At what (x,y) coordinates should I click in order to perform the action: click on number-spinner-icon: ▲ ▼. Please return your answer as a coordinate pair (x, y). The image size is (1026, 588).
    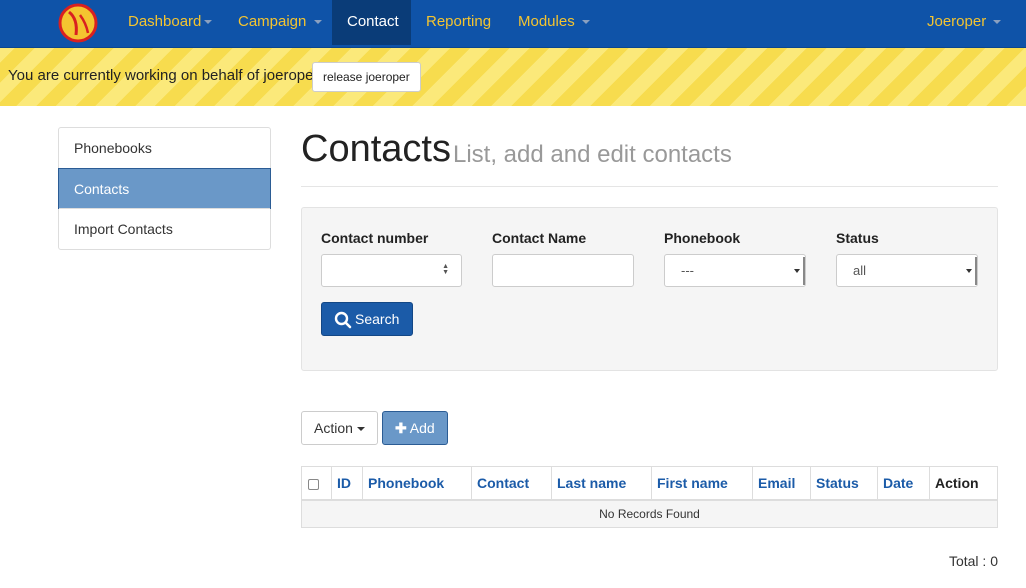
    Looking at the image, I should click on (445, 269).